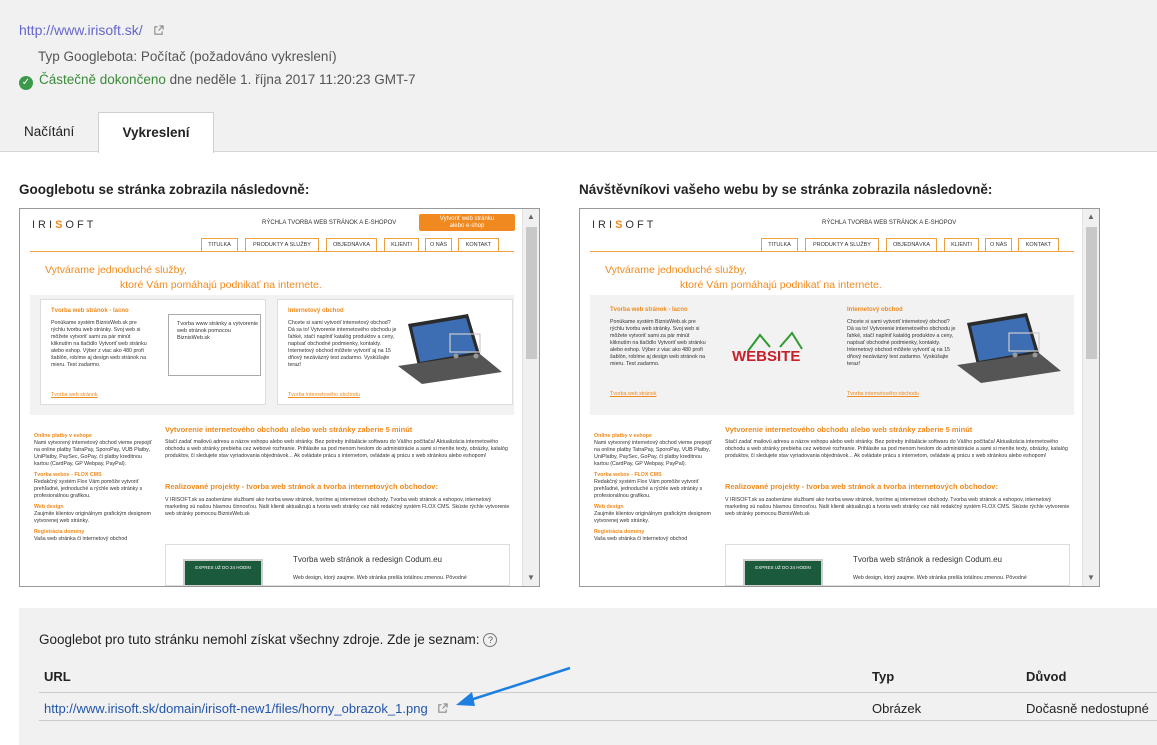 The width and height of the screenshot is (1157, 745). Describe the element at coordinates (49, 132) in the screenshot. I see `tab-fetching: Načítání` at that location.